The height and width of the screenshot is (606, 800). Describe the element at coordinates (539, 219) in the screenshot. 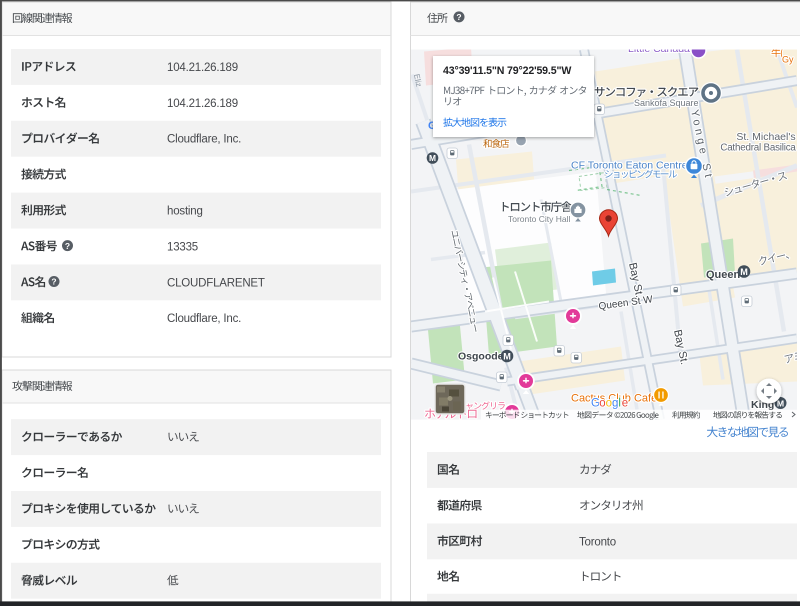

I see `svg-text: Toronto City Hall` at that location.